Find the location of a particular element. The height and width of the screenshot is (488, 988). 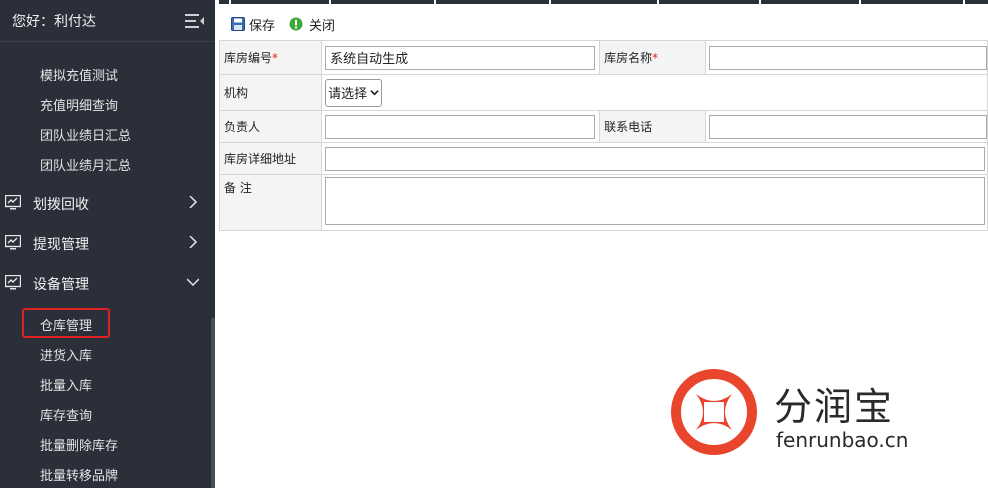

brand-logo is located at coordinates (714, 412).